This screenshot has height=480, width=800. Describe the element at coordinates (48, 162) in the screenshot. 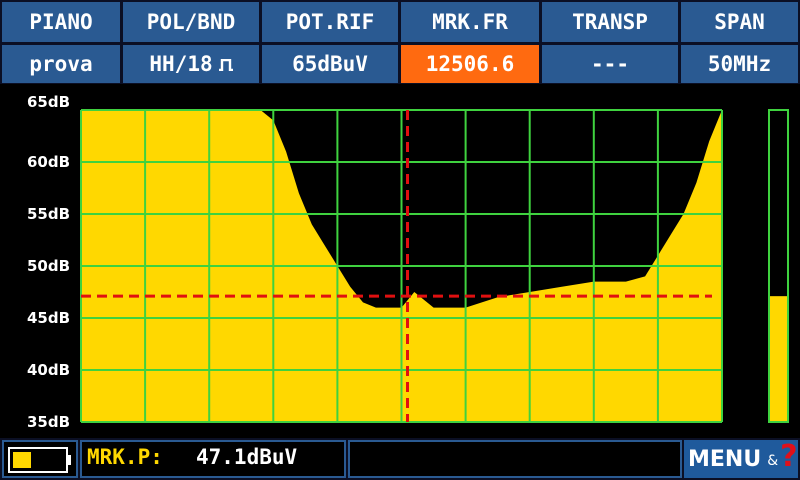

I see `y-tick-label: 60dB` at that location.